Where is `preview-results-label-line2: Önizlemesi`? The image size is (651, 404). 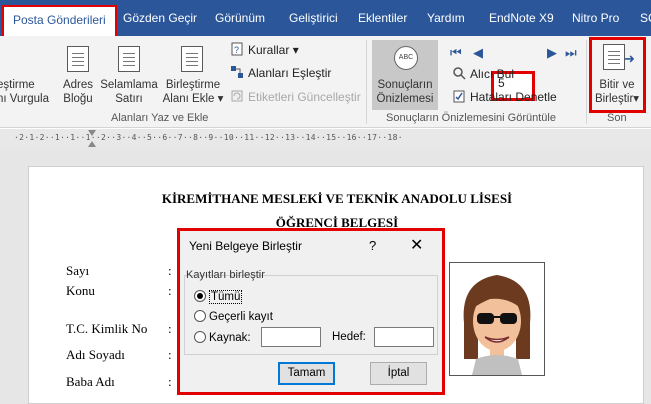 preview-results-label-line2: Önizlemesi is located at coordinates (405, 99).